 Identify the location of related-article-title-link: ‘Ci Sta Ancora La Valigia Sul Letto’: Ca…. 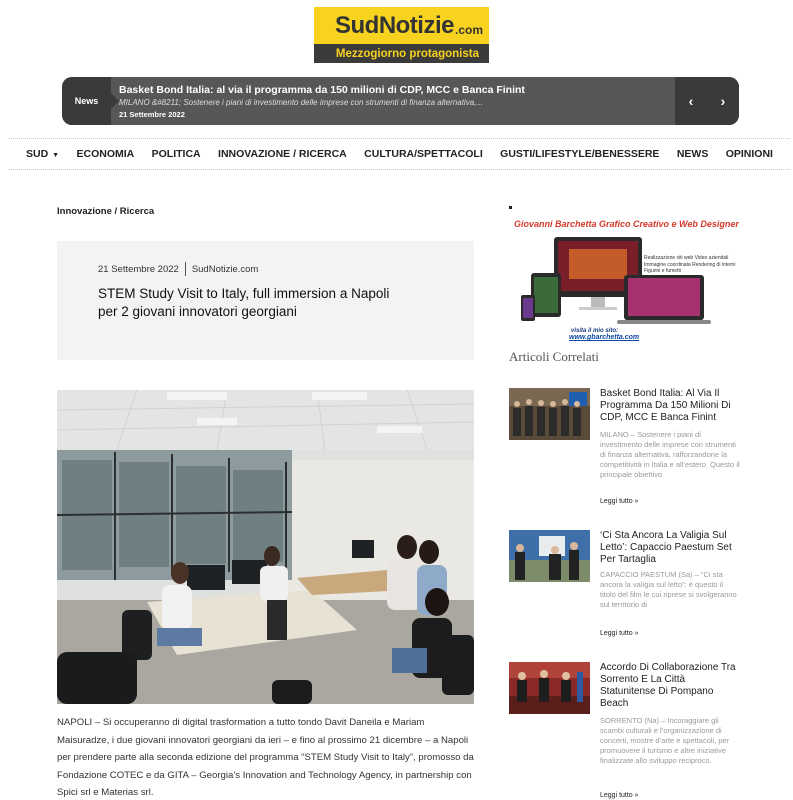
(670, 548).